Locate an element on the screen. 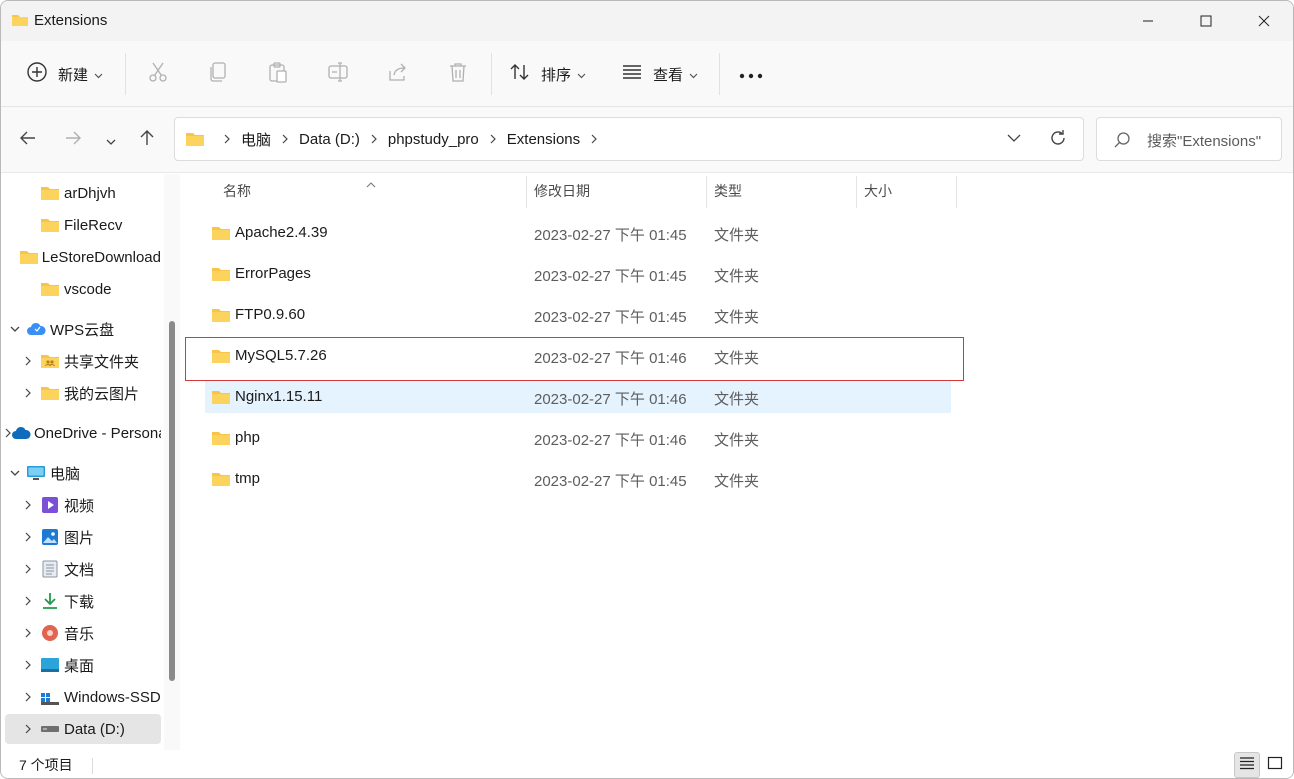  details-view-icon is located at coordinates (1247, 765).